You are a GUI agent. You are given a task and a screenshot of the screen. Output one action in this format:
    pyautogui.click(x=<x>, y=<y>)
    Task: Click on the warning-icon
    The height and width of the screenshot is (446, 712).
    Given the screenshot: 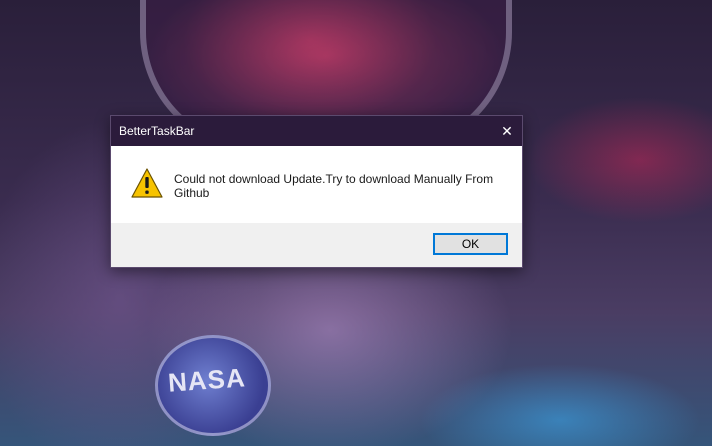 What is the action you would take?
    pyautogui.click(x=147, y=183)
    